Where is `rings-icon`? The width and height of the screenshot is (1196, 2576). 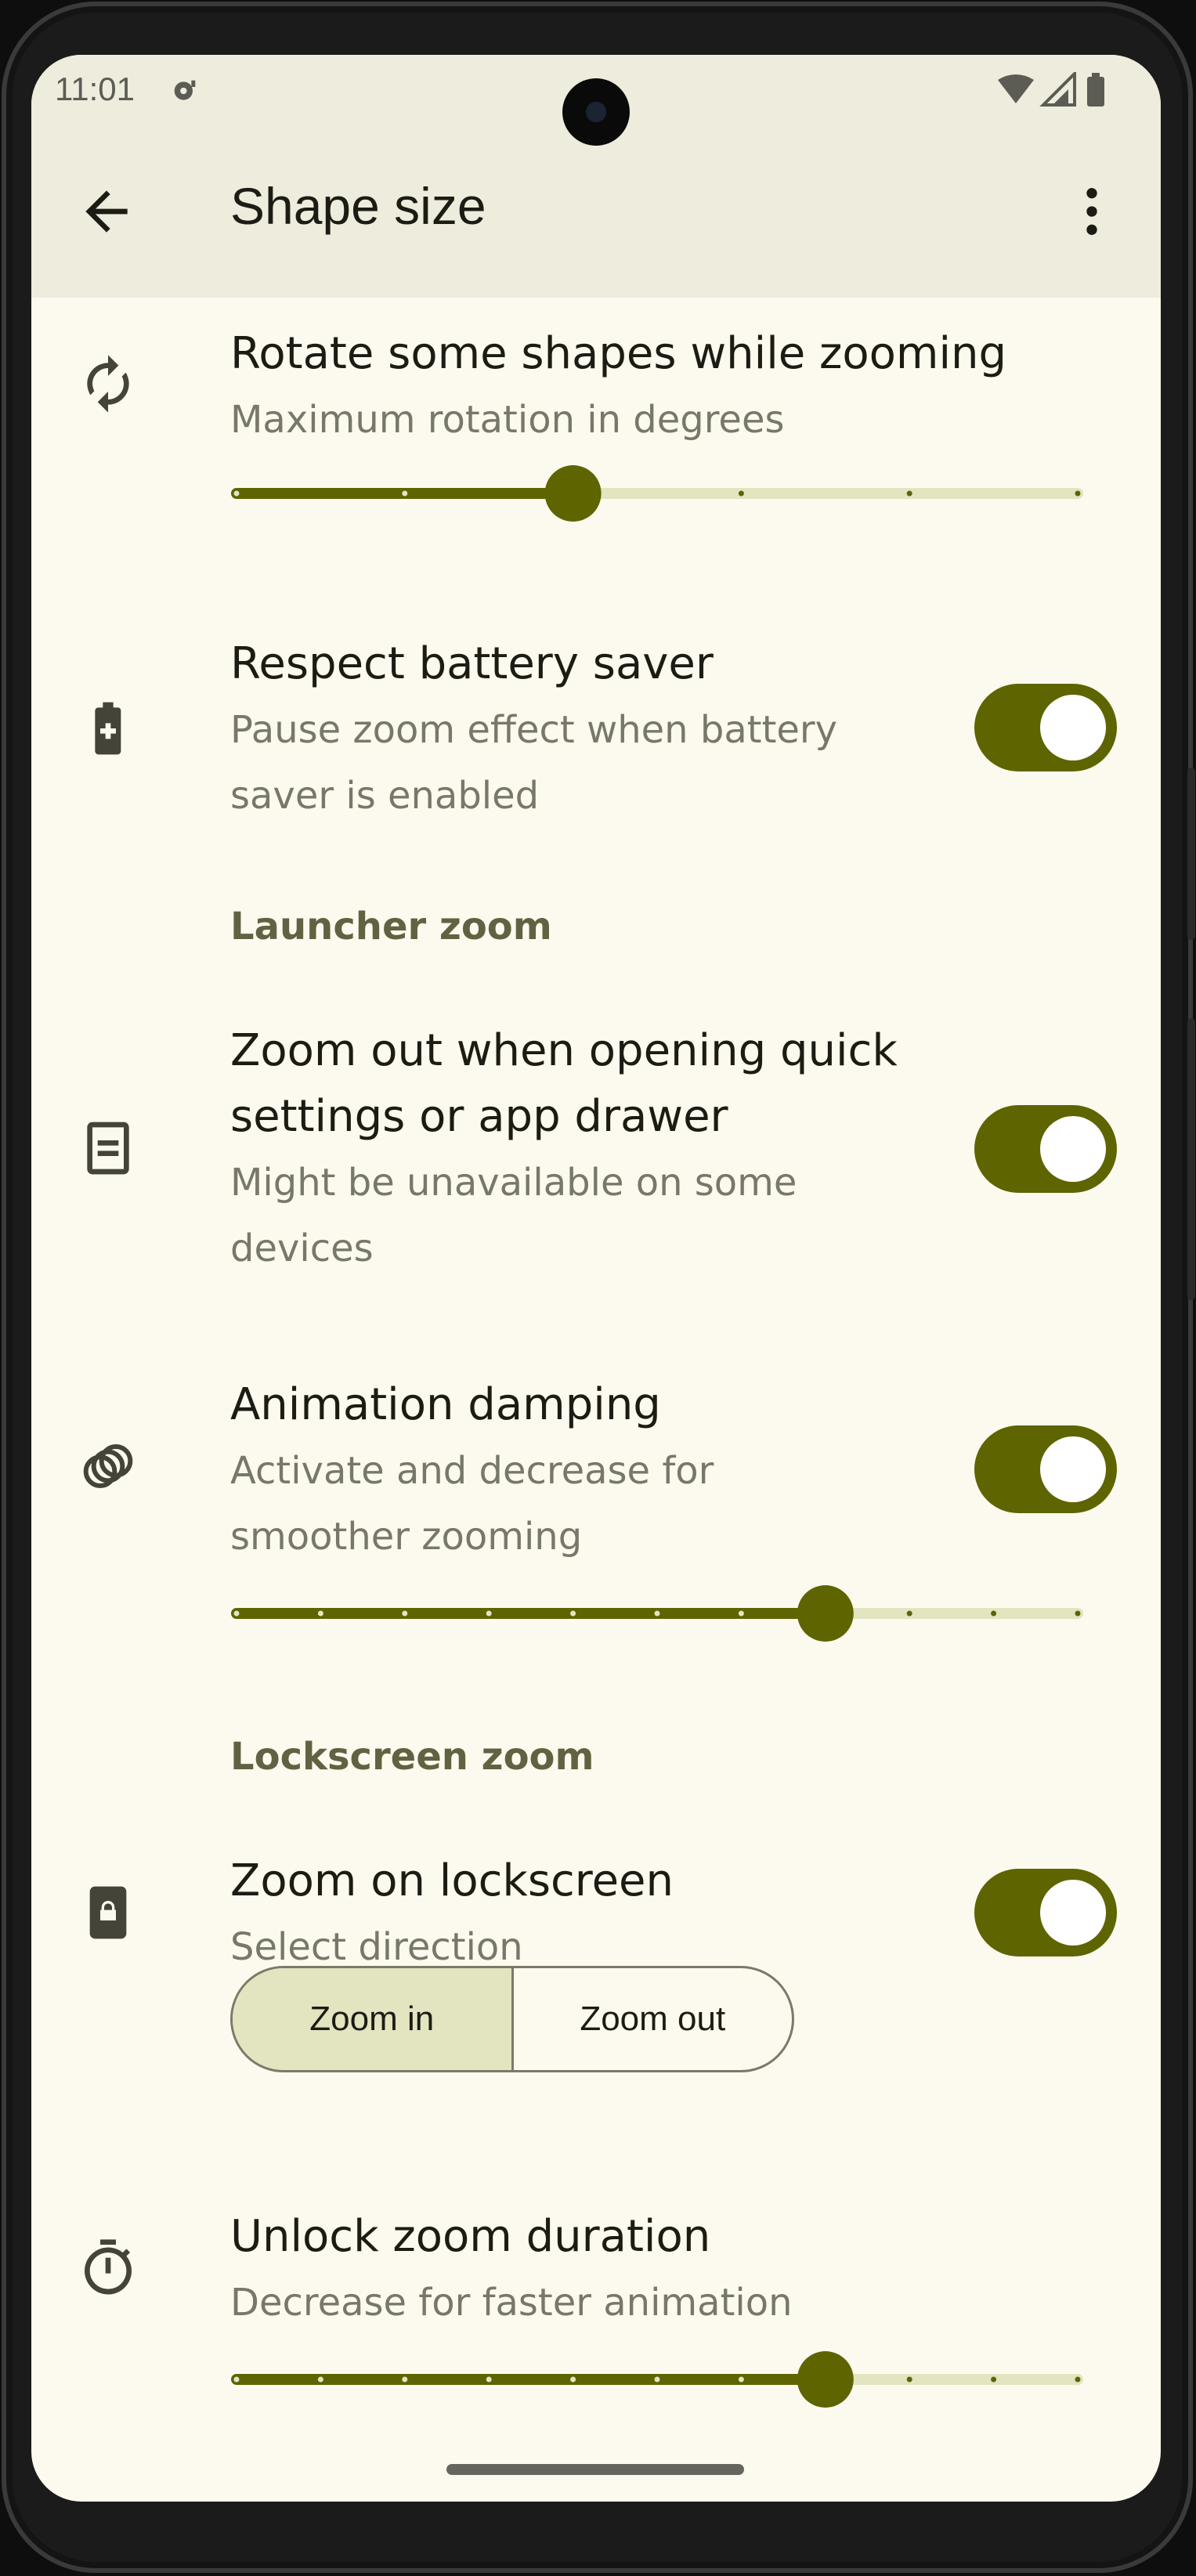 rings-icon is located at coordinates (108, 1466).